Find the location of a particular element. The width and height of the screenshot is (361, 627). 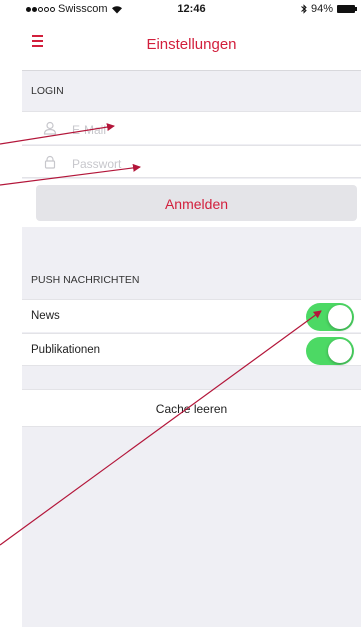

login-section-header: LOGIN is located at coordinates (47, 91).